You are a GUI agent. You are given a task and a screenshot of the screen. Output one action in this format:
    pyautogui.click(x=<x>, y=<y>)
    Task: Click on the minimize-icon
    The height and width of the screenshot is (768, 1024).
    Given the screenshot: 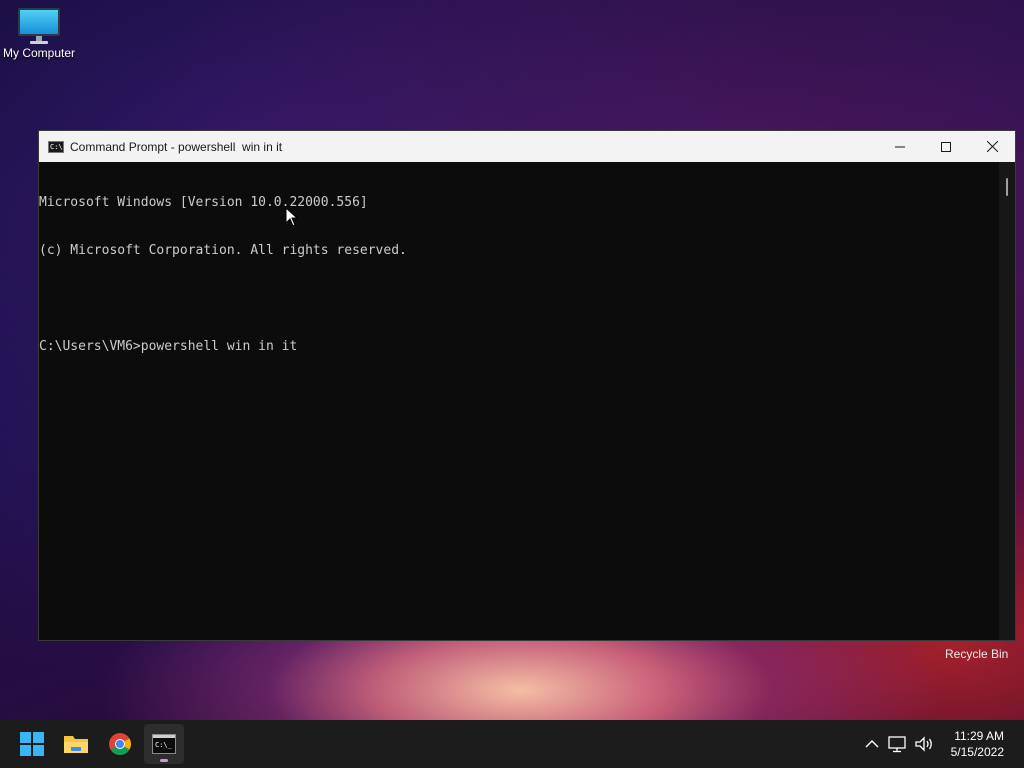 What is the action you would take?
    pyautogui.click(x=900, y=146)
    